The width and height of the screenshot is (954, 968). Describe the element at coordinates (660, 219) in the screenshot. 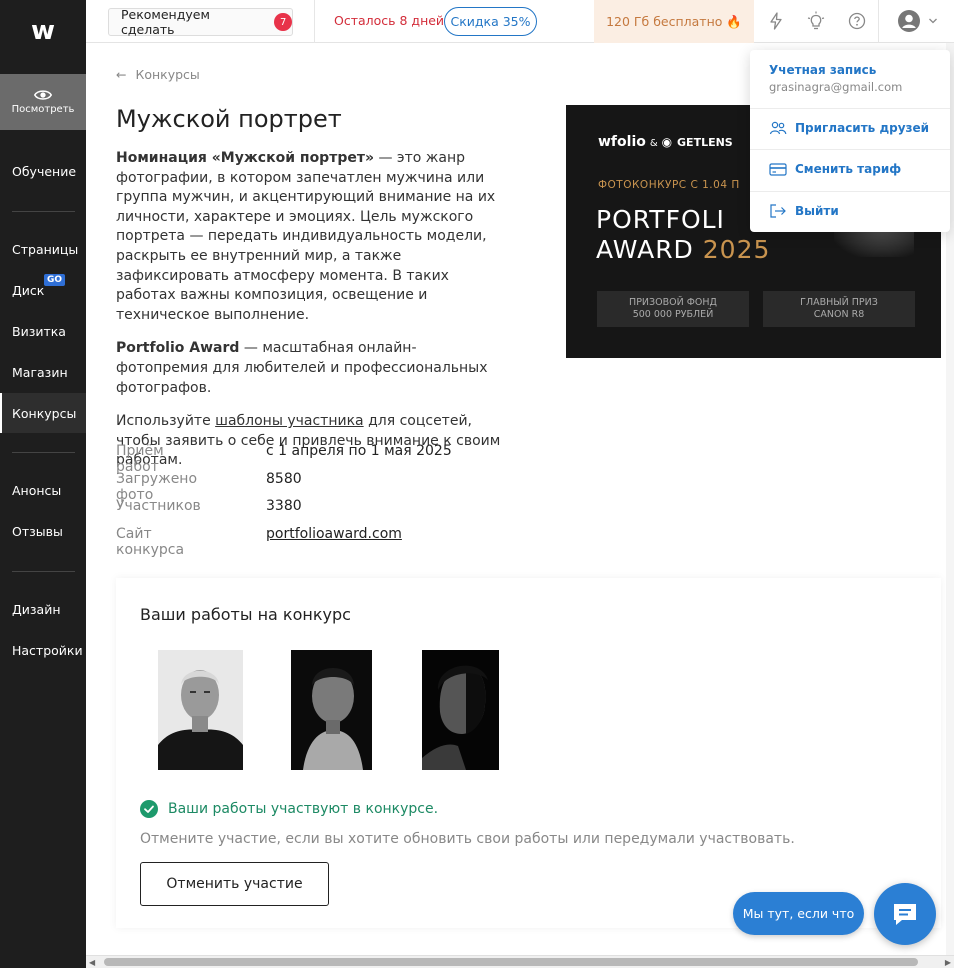

I see `banner-line: PORTFOLI` at that location.